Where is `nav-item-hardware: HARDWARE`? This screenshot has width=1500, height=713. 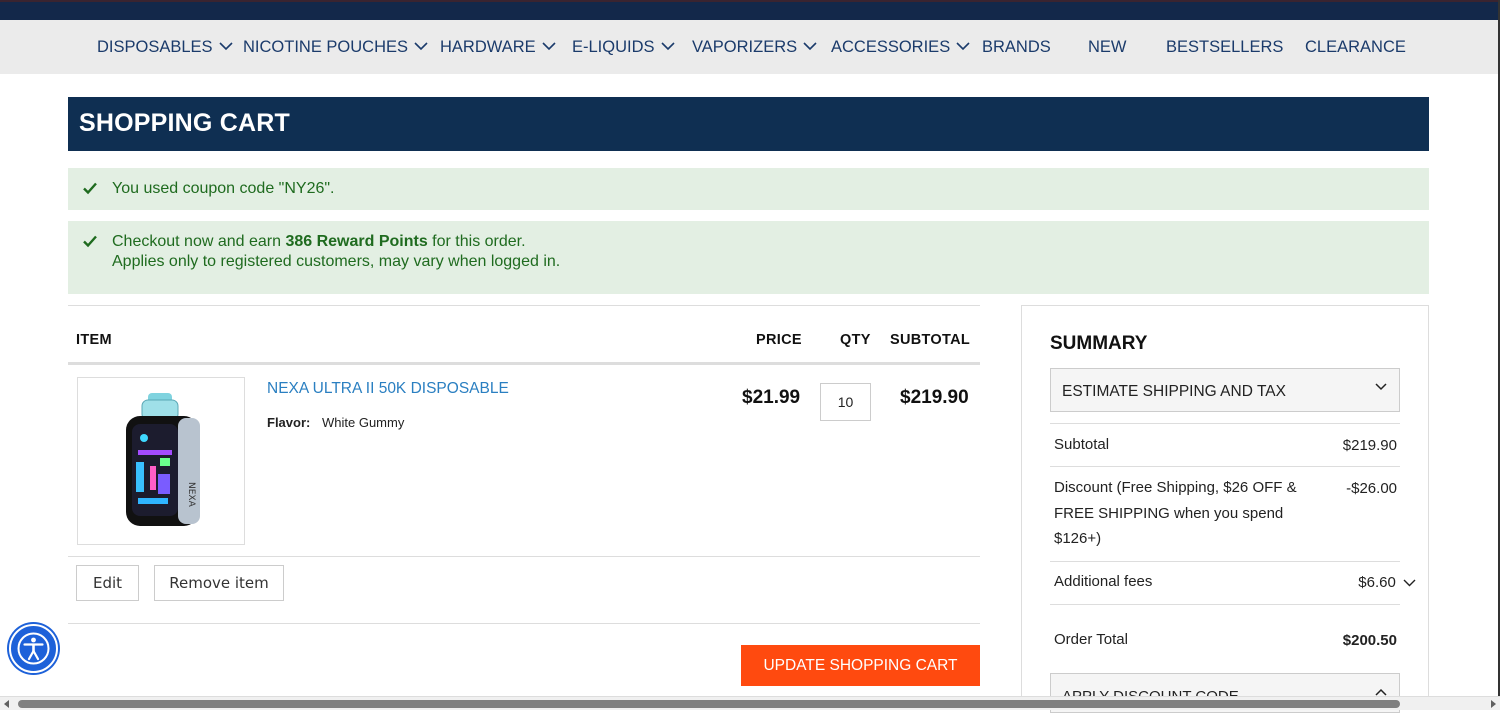
nav-item-hardware: HARDWARE is located at coordinates (498, 47).